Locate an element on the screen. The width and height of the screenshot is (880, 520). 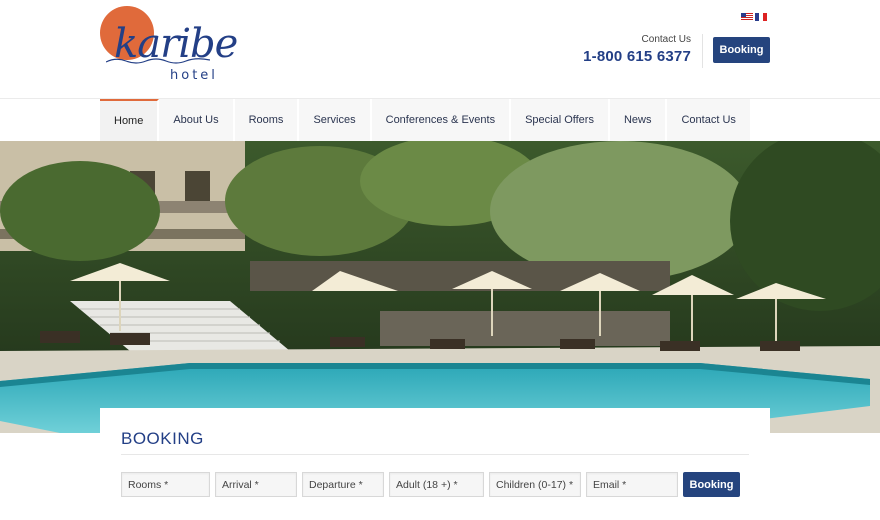
header-booking-button: Booking is located at coordinates (741, 50).